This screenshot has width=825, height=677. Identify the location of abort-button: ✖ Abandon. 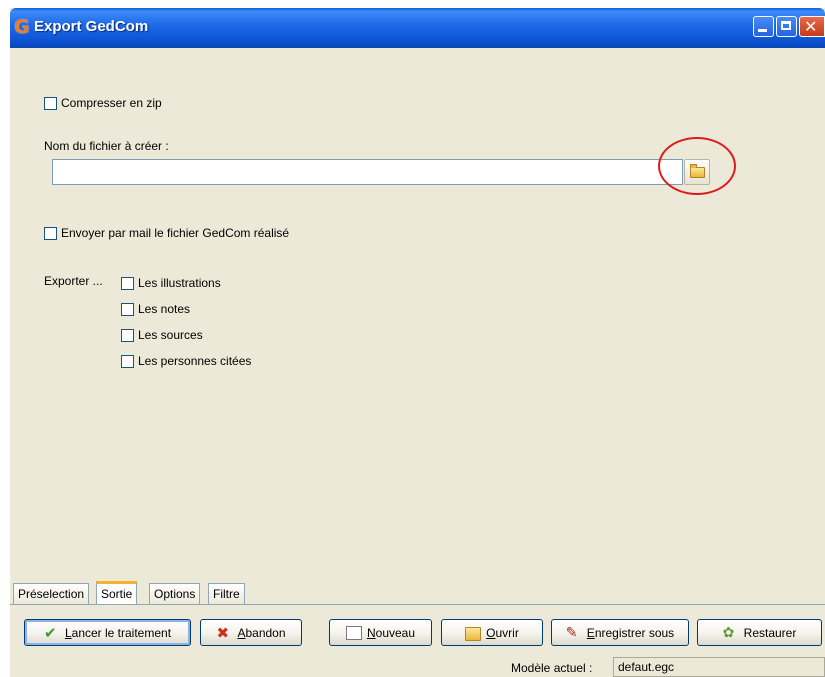
(251, 632).